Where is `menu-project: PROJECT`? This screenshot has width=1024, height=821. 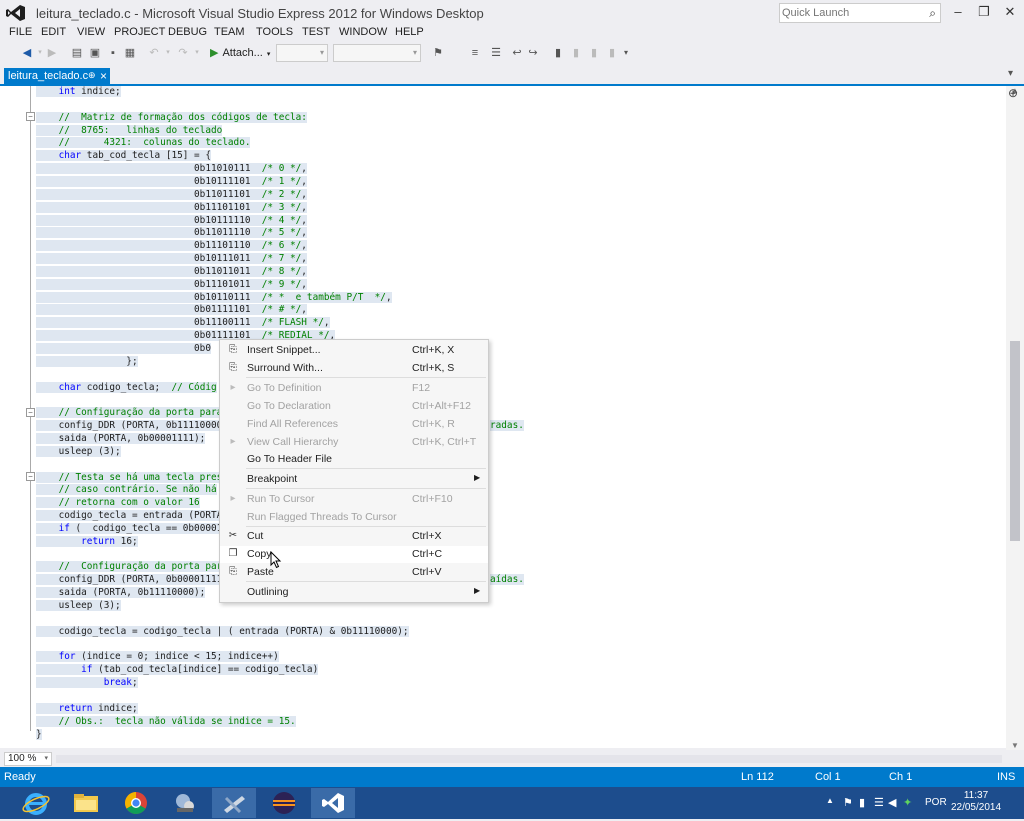 menu-project: PROJECT is located at coordinates (139, 32).